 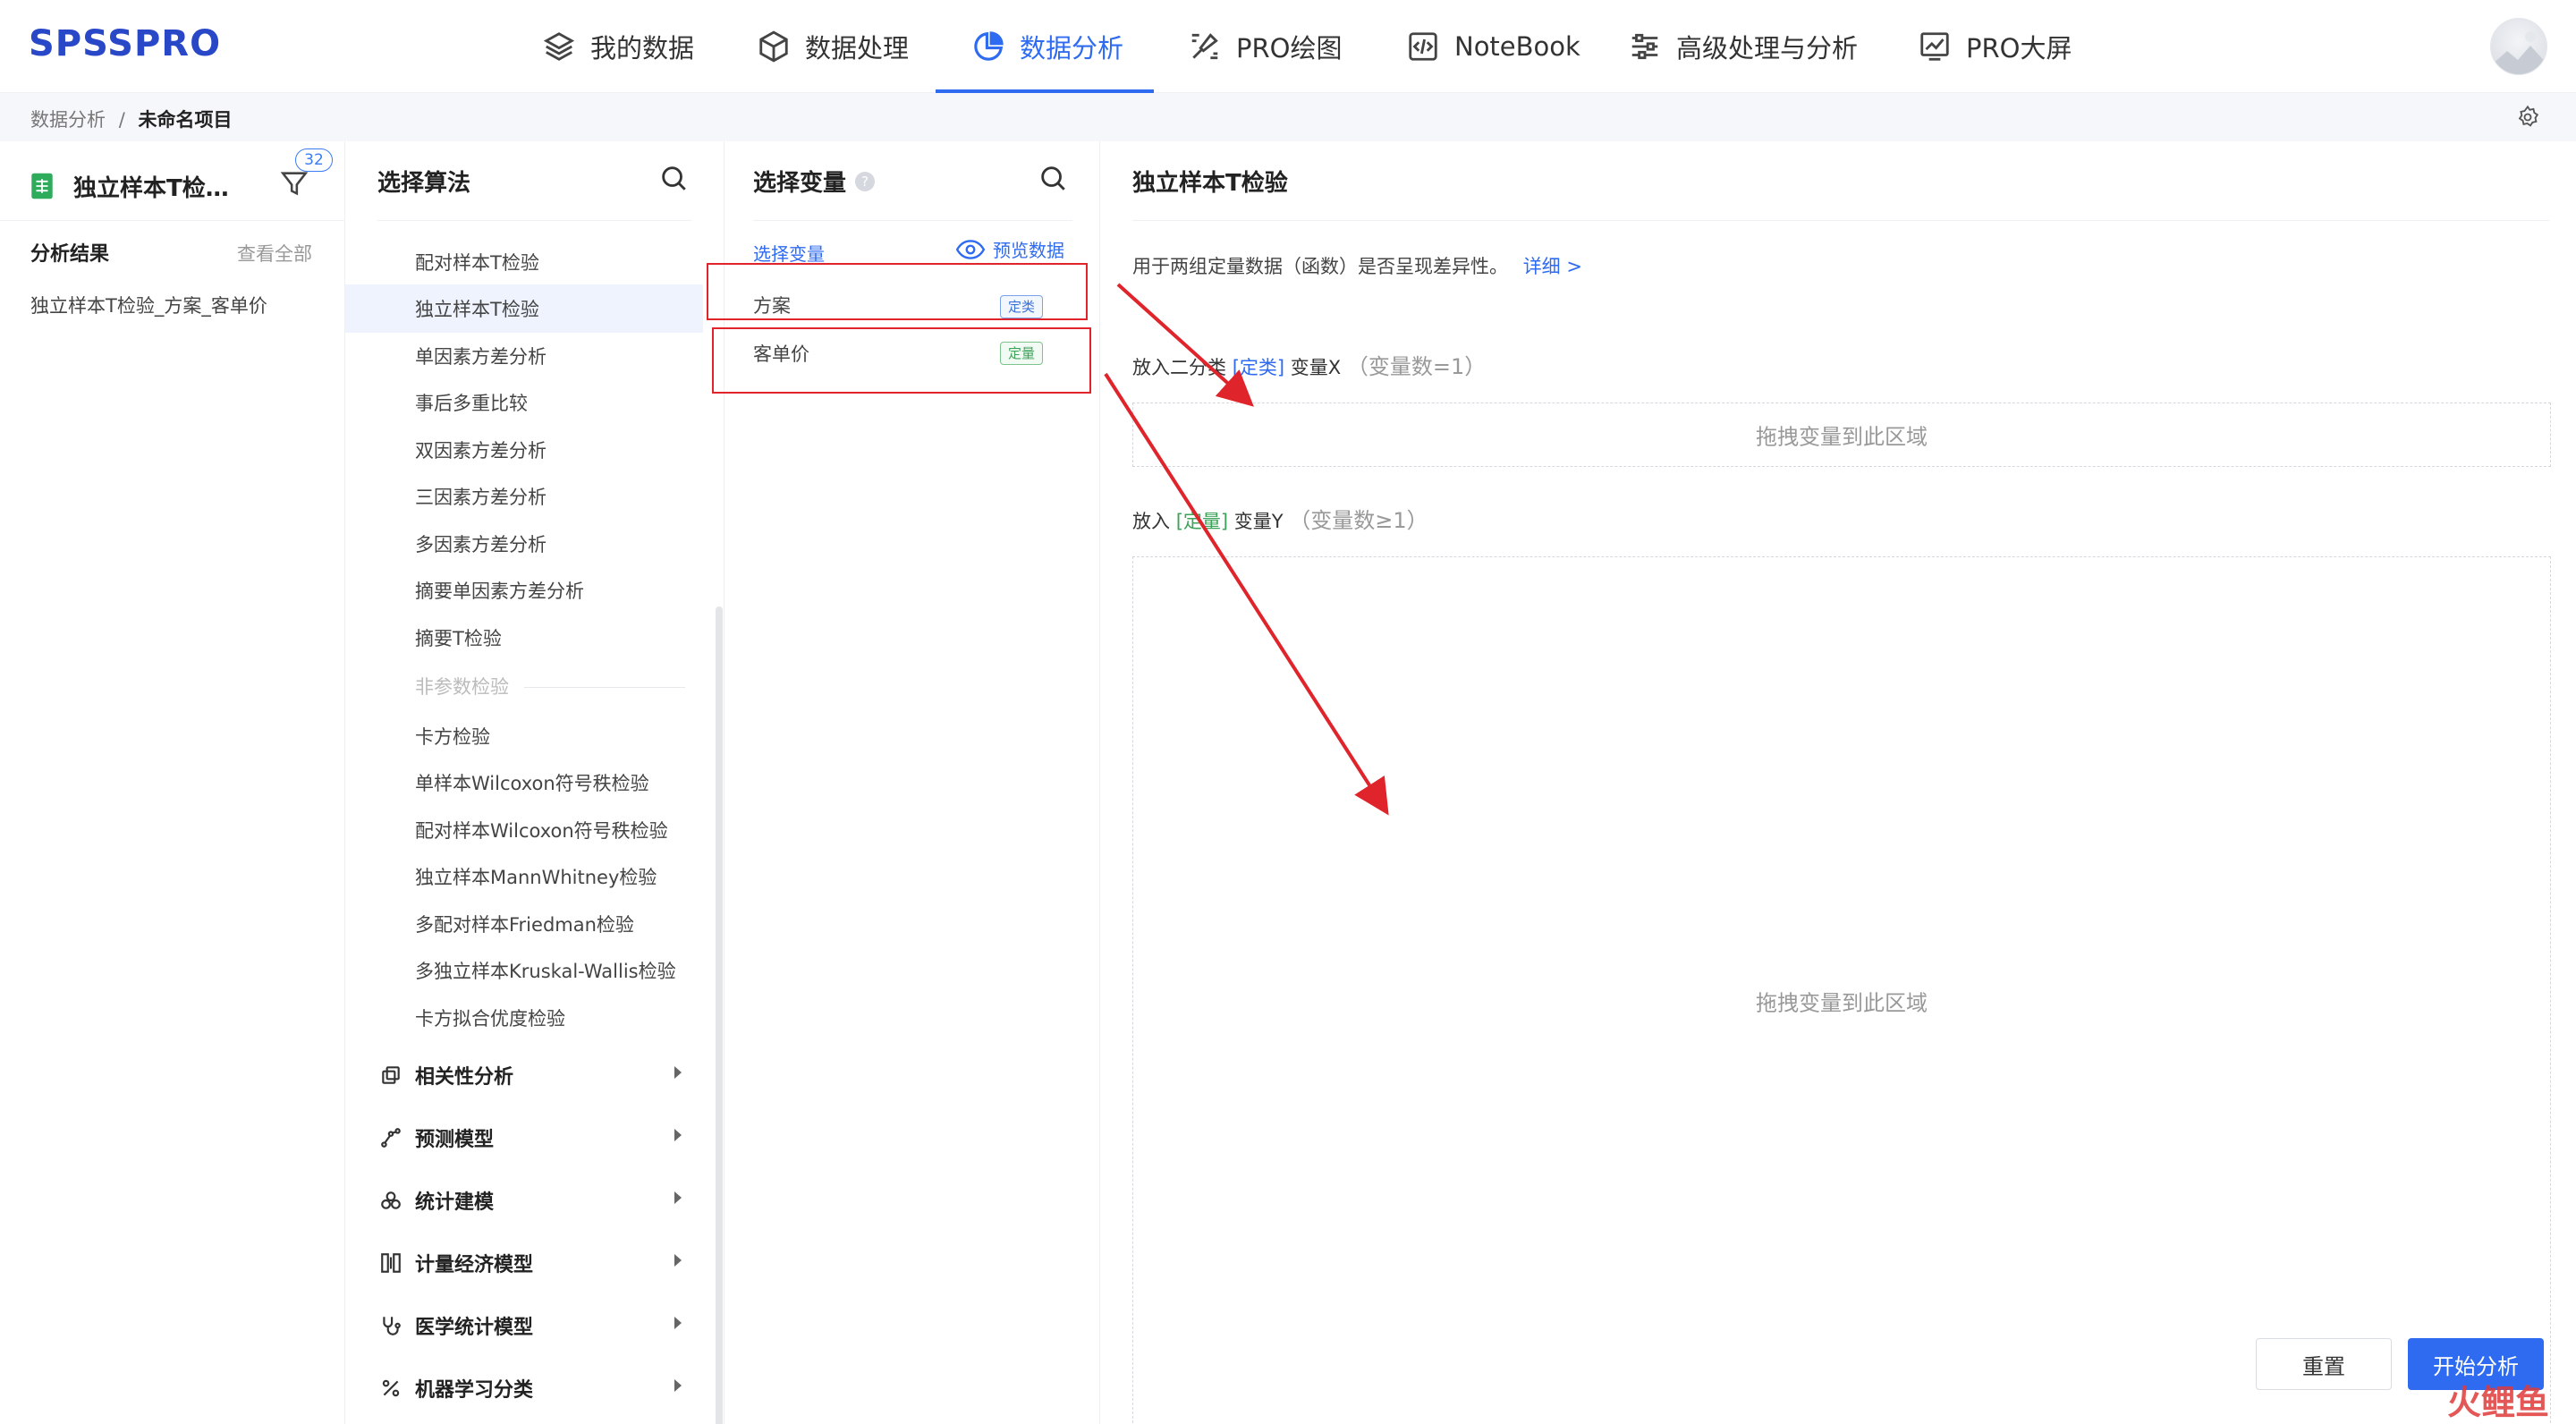 I want to click on watermark: 火鲤鱼, so click(x=2497, y=1402).